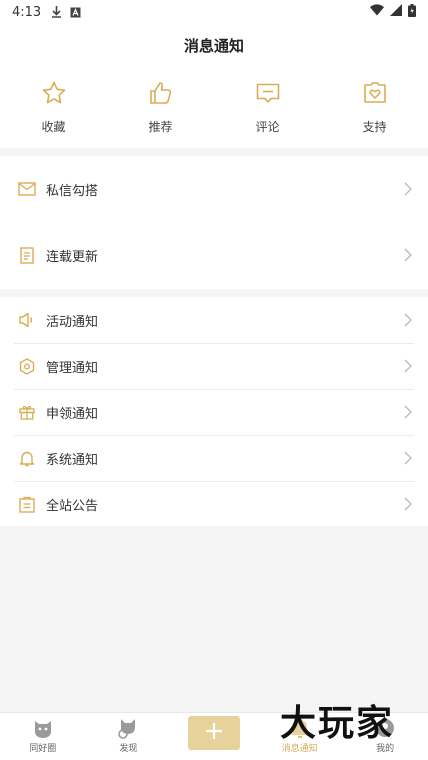 This screenshot has height=760, width=428. I want to click on status-bar: 4:13, so click(214, 12).